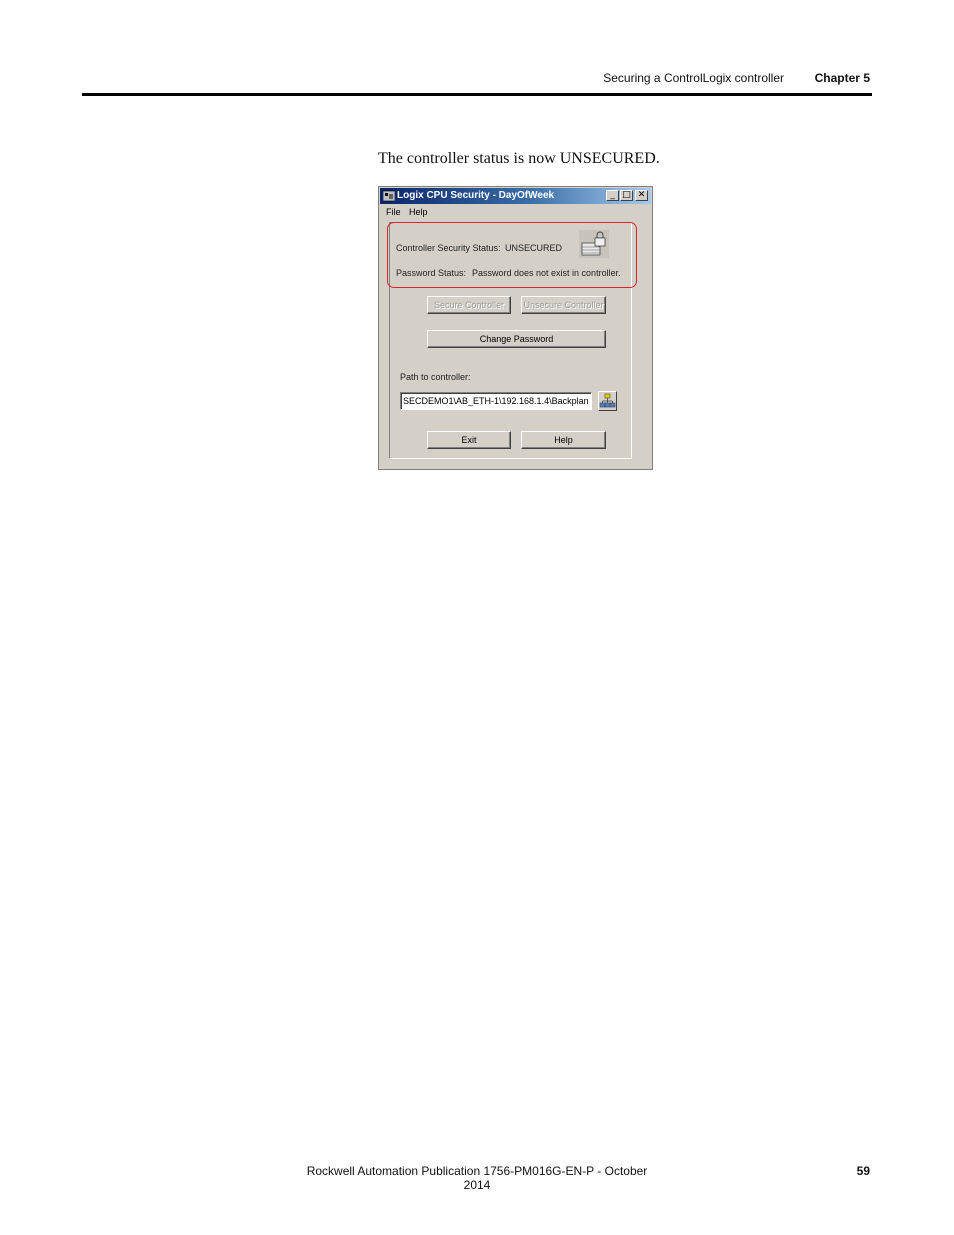  Describe the element at coordinates (563, 305) in the screenshot. I see `unsecure-controller-button: Unsecure Controller` at that location.